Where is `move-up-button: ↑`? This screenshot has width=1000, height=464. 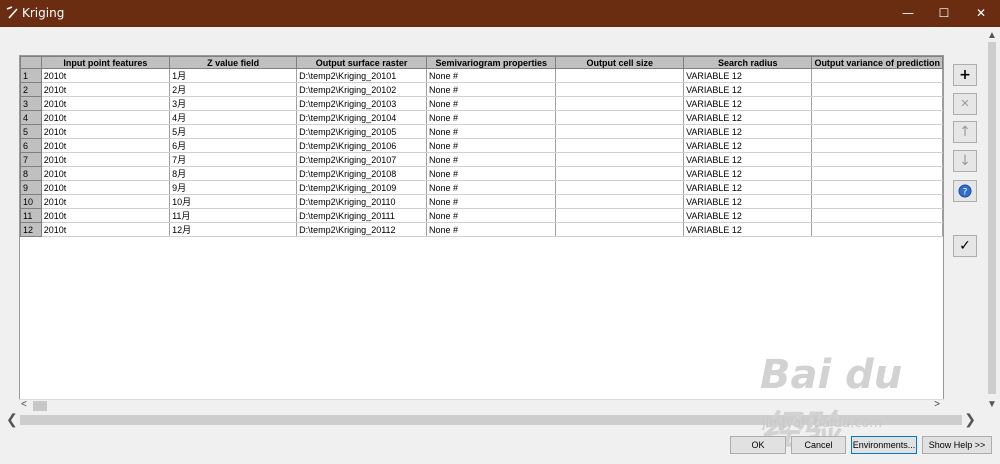 move-up-button: ↑ is located at coordinates (965, 132).